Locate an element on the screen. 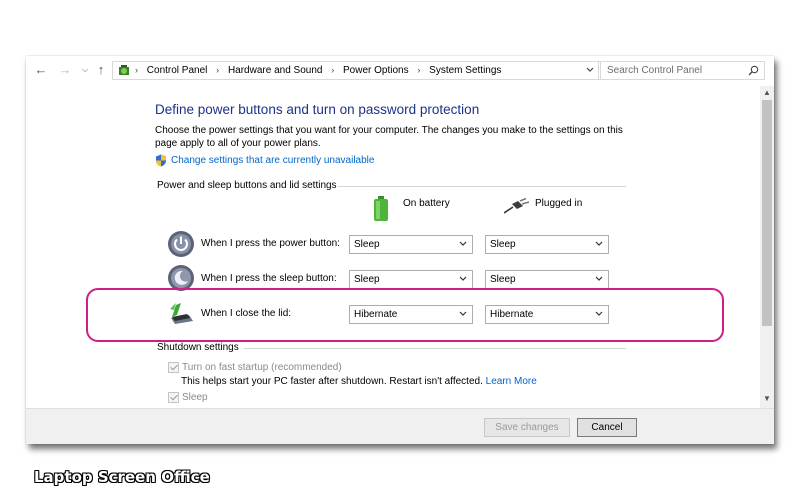  uac-shield-icon is located at coordinates (161, 160).